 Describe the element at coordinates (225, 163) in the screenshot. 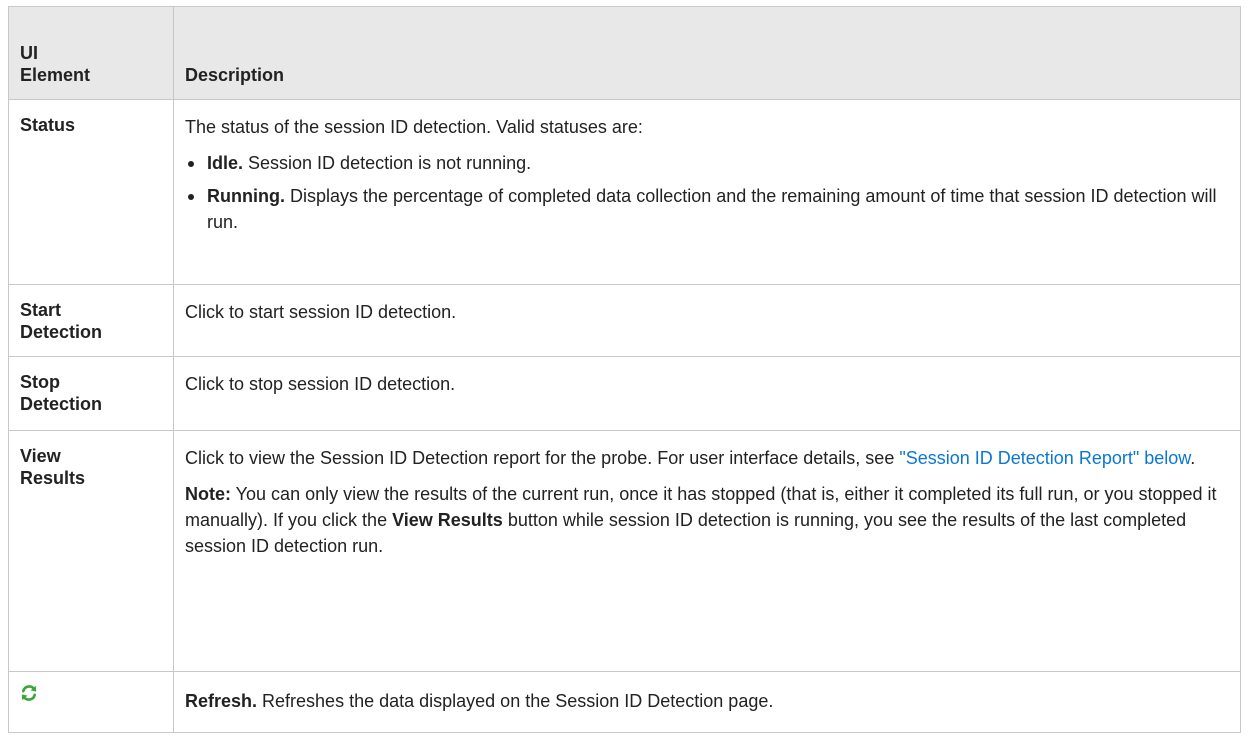

I see `status-term-idle: Idle.` at that location.